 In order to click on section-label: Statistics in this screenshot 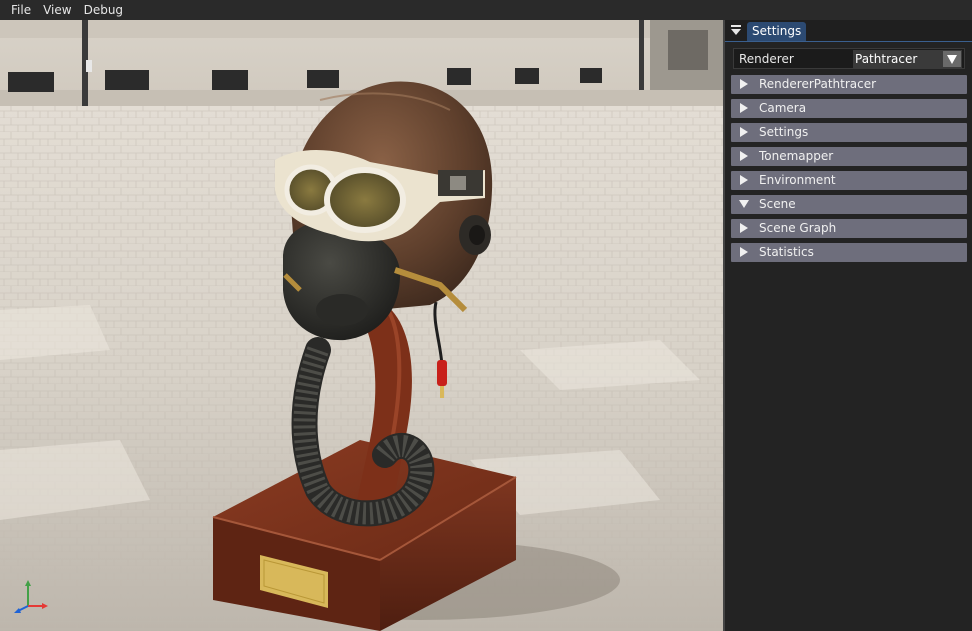, I will do `click(786, 252)`.